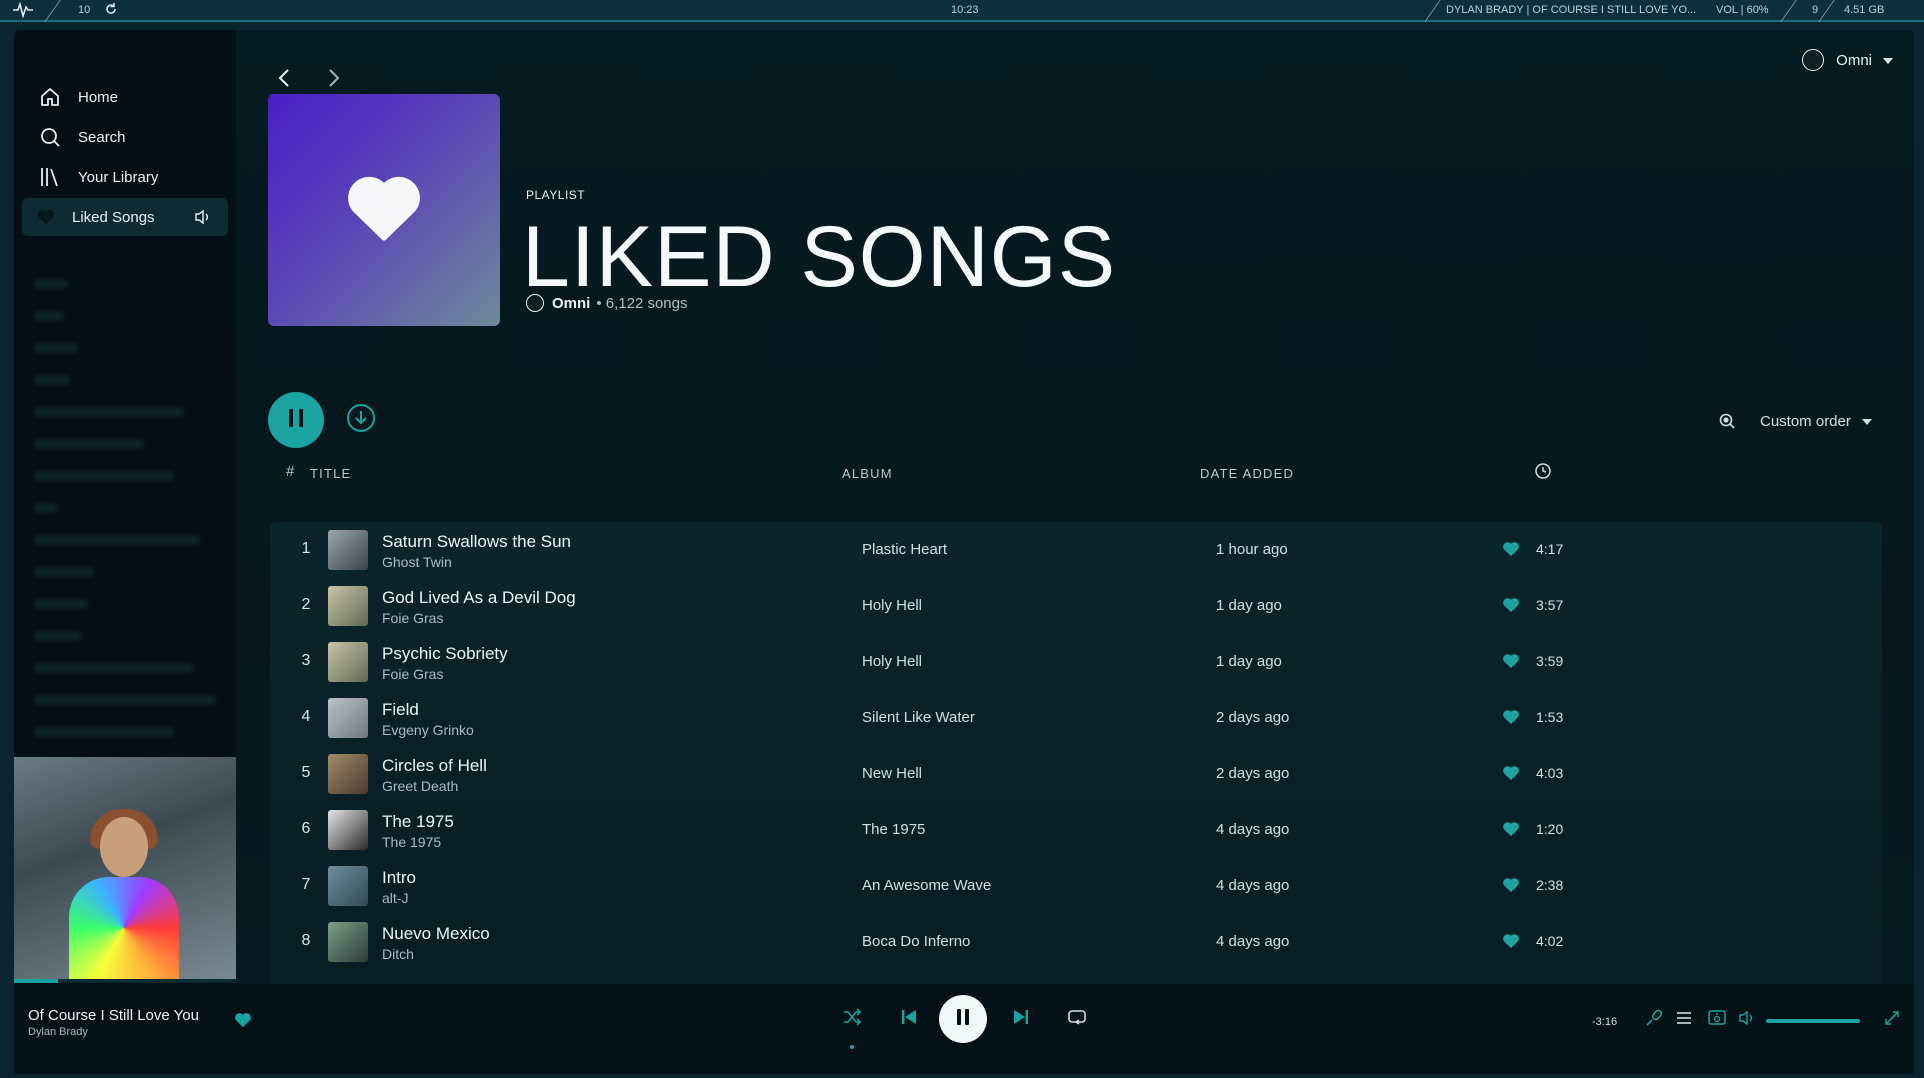 This screenshot has width=1924, height=1078. Describe the element at coordinates (125, 177) in the screenshot. I see `sidebar-item-library: Your Library` at that location.